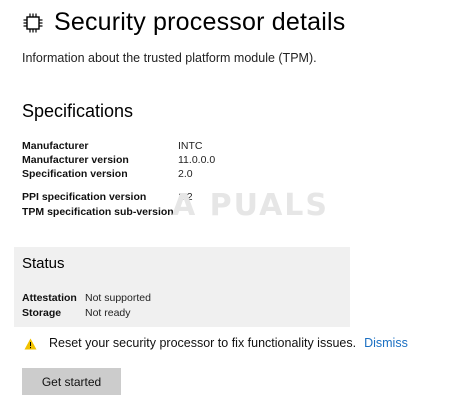  I want to click on watermark-logo: A PUALS, so click(251, 205).